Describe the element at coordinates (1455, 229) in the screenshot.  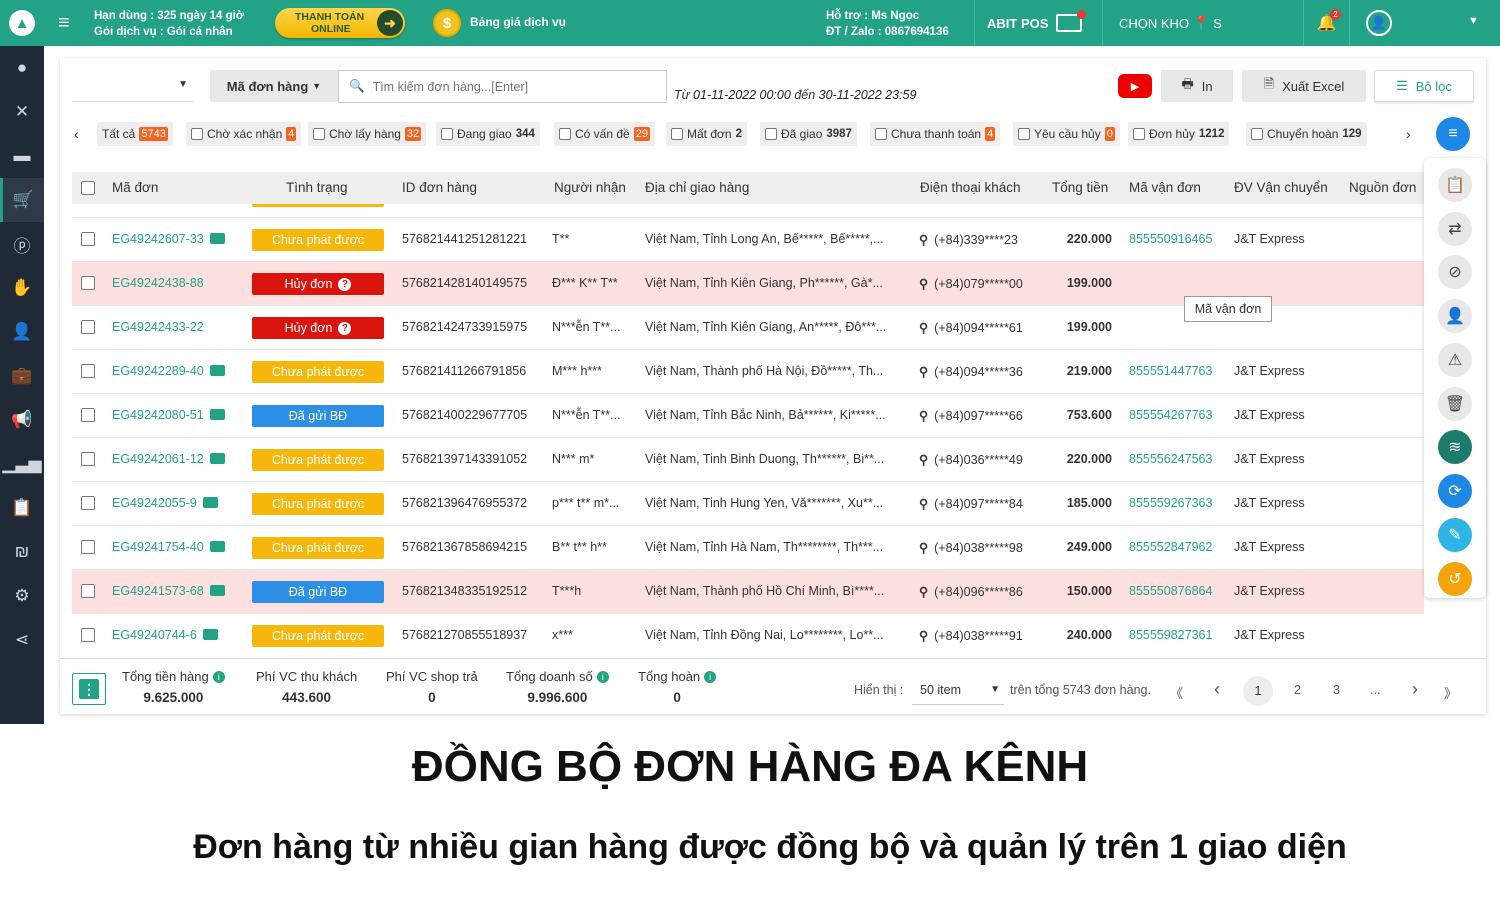
I see `exchange-icon: ⇄` at that location.